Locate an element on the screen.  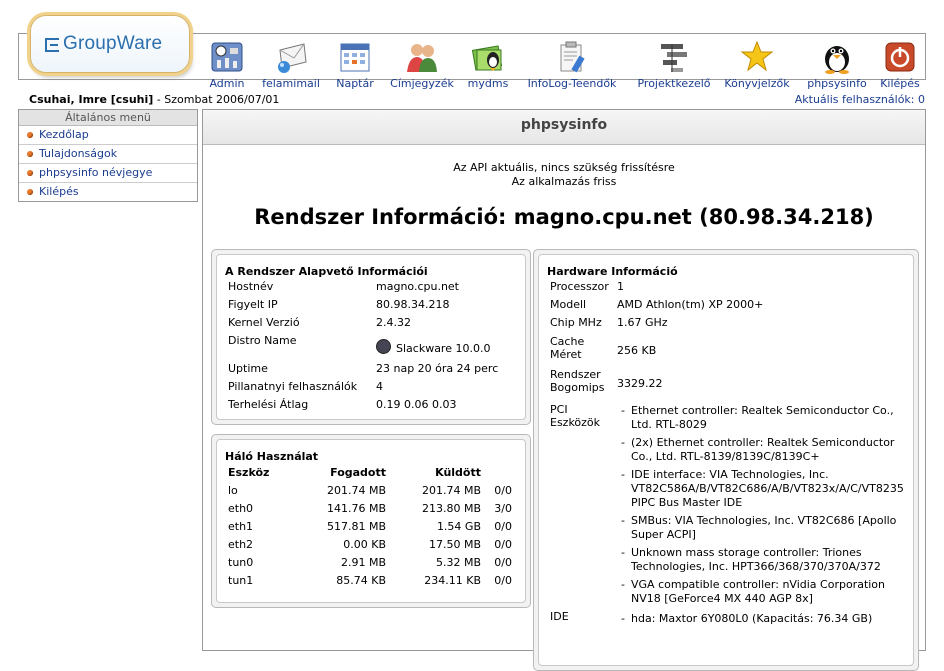
hw-value: 1.67 GHz is located at coordinates (642, 322).